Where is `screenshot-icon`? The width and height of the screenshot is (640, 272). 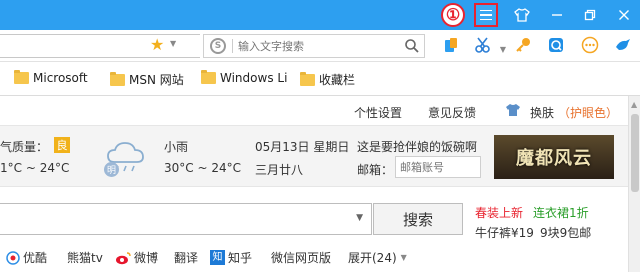
screenshot-icon is located at coordinates (556, 45).